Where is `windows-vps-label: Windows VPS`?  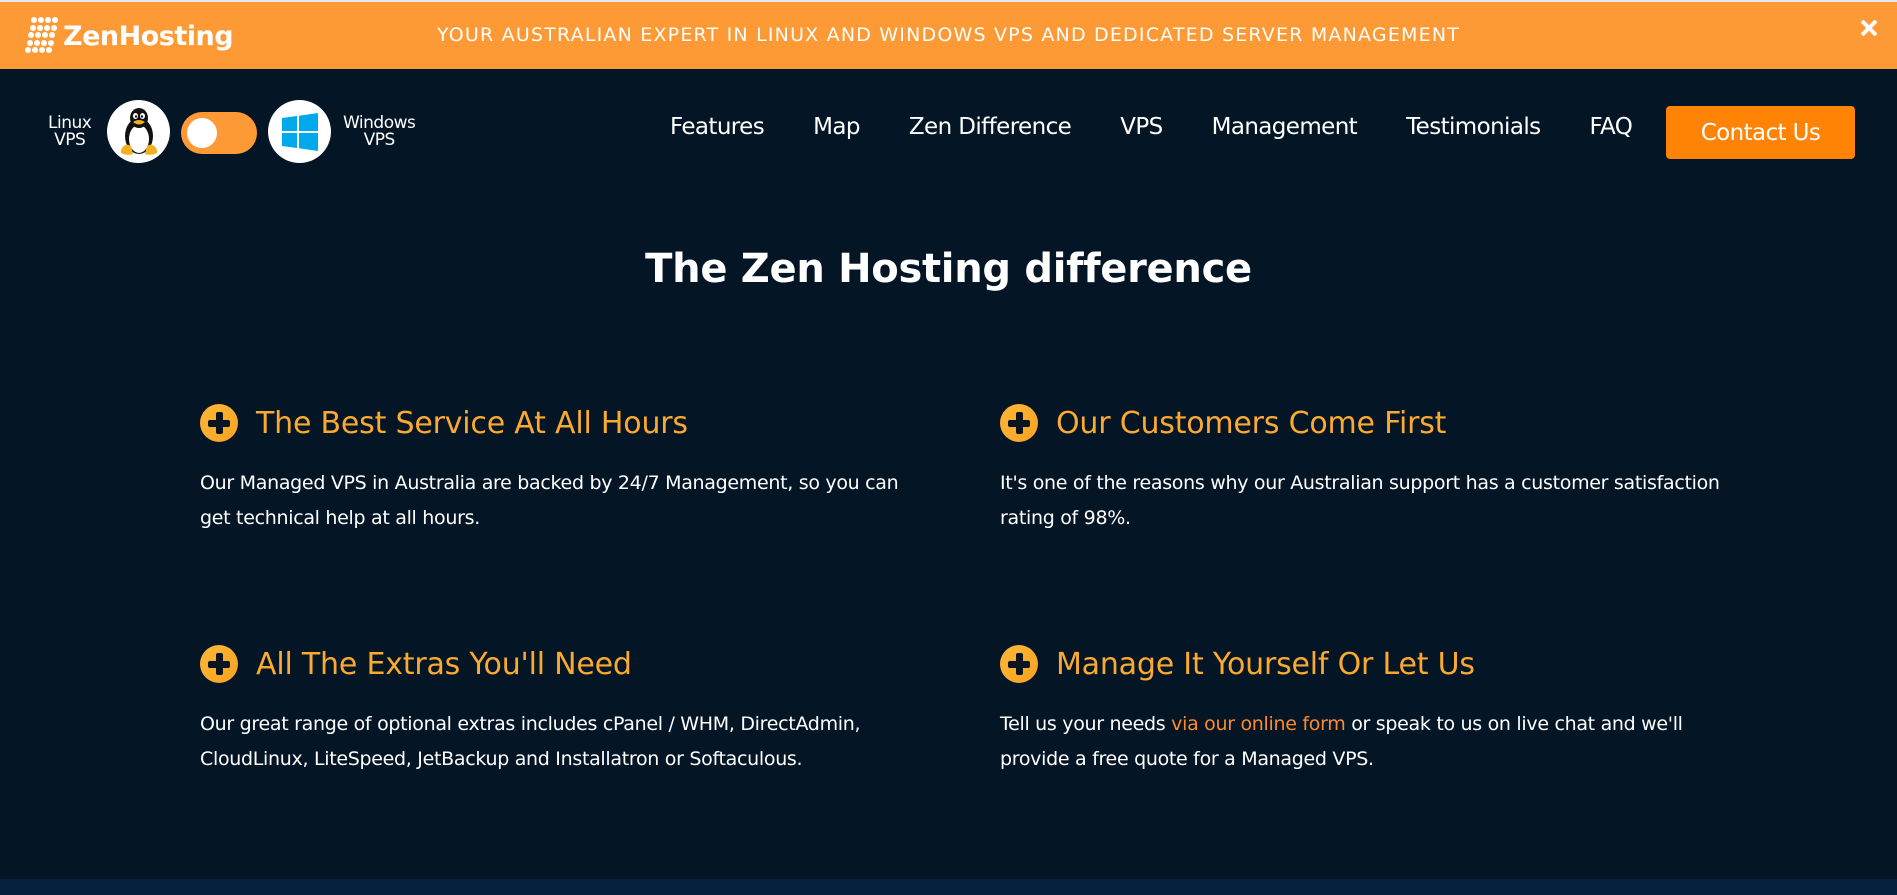
windows-vps-label: Windows VPS is located at coordinates (379, 132).